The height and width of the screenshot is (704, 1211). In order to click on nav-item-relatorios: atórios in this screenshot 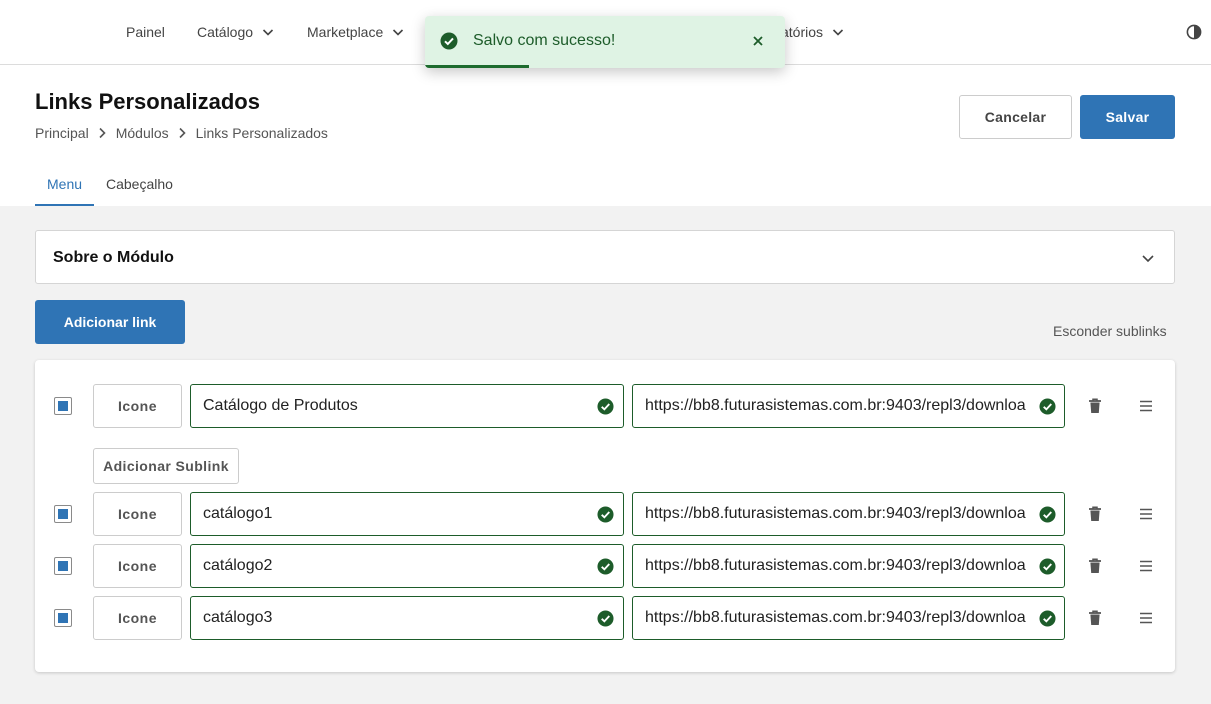, I will do `click(812, 32)`.